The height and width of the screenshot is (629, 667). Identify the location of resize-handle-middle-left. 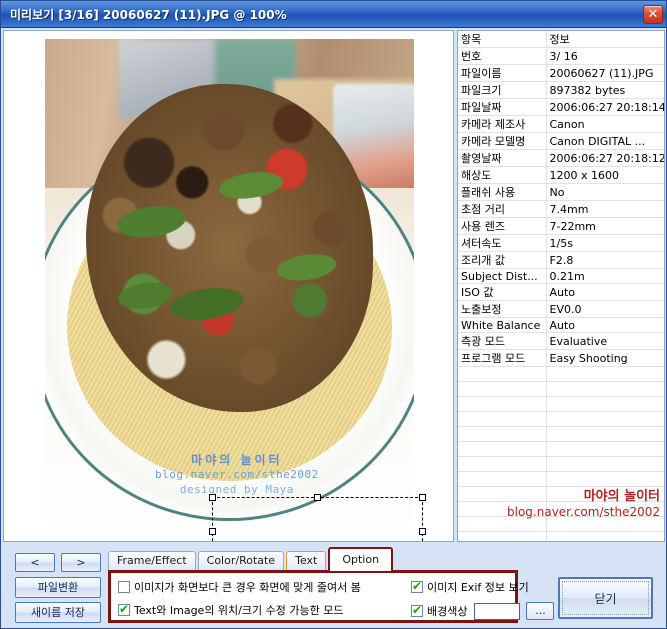
(212, 531).